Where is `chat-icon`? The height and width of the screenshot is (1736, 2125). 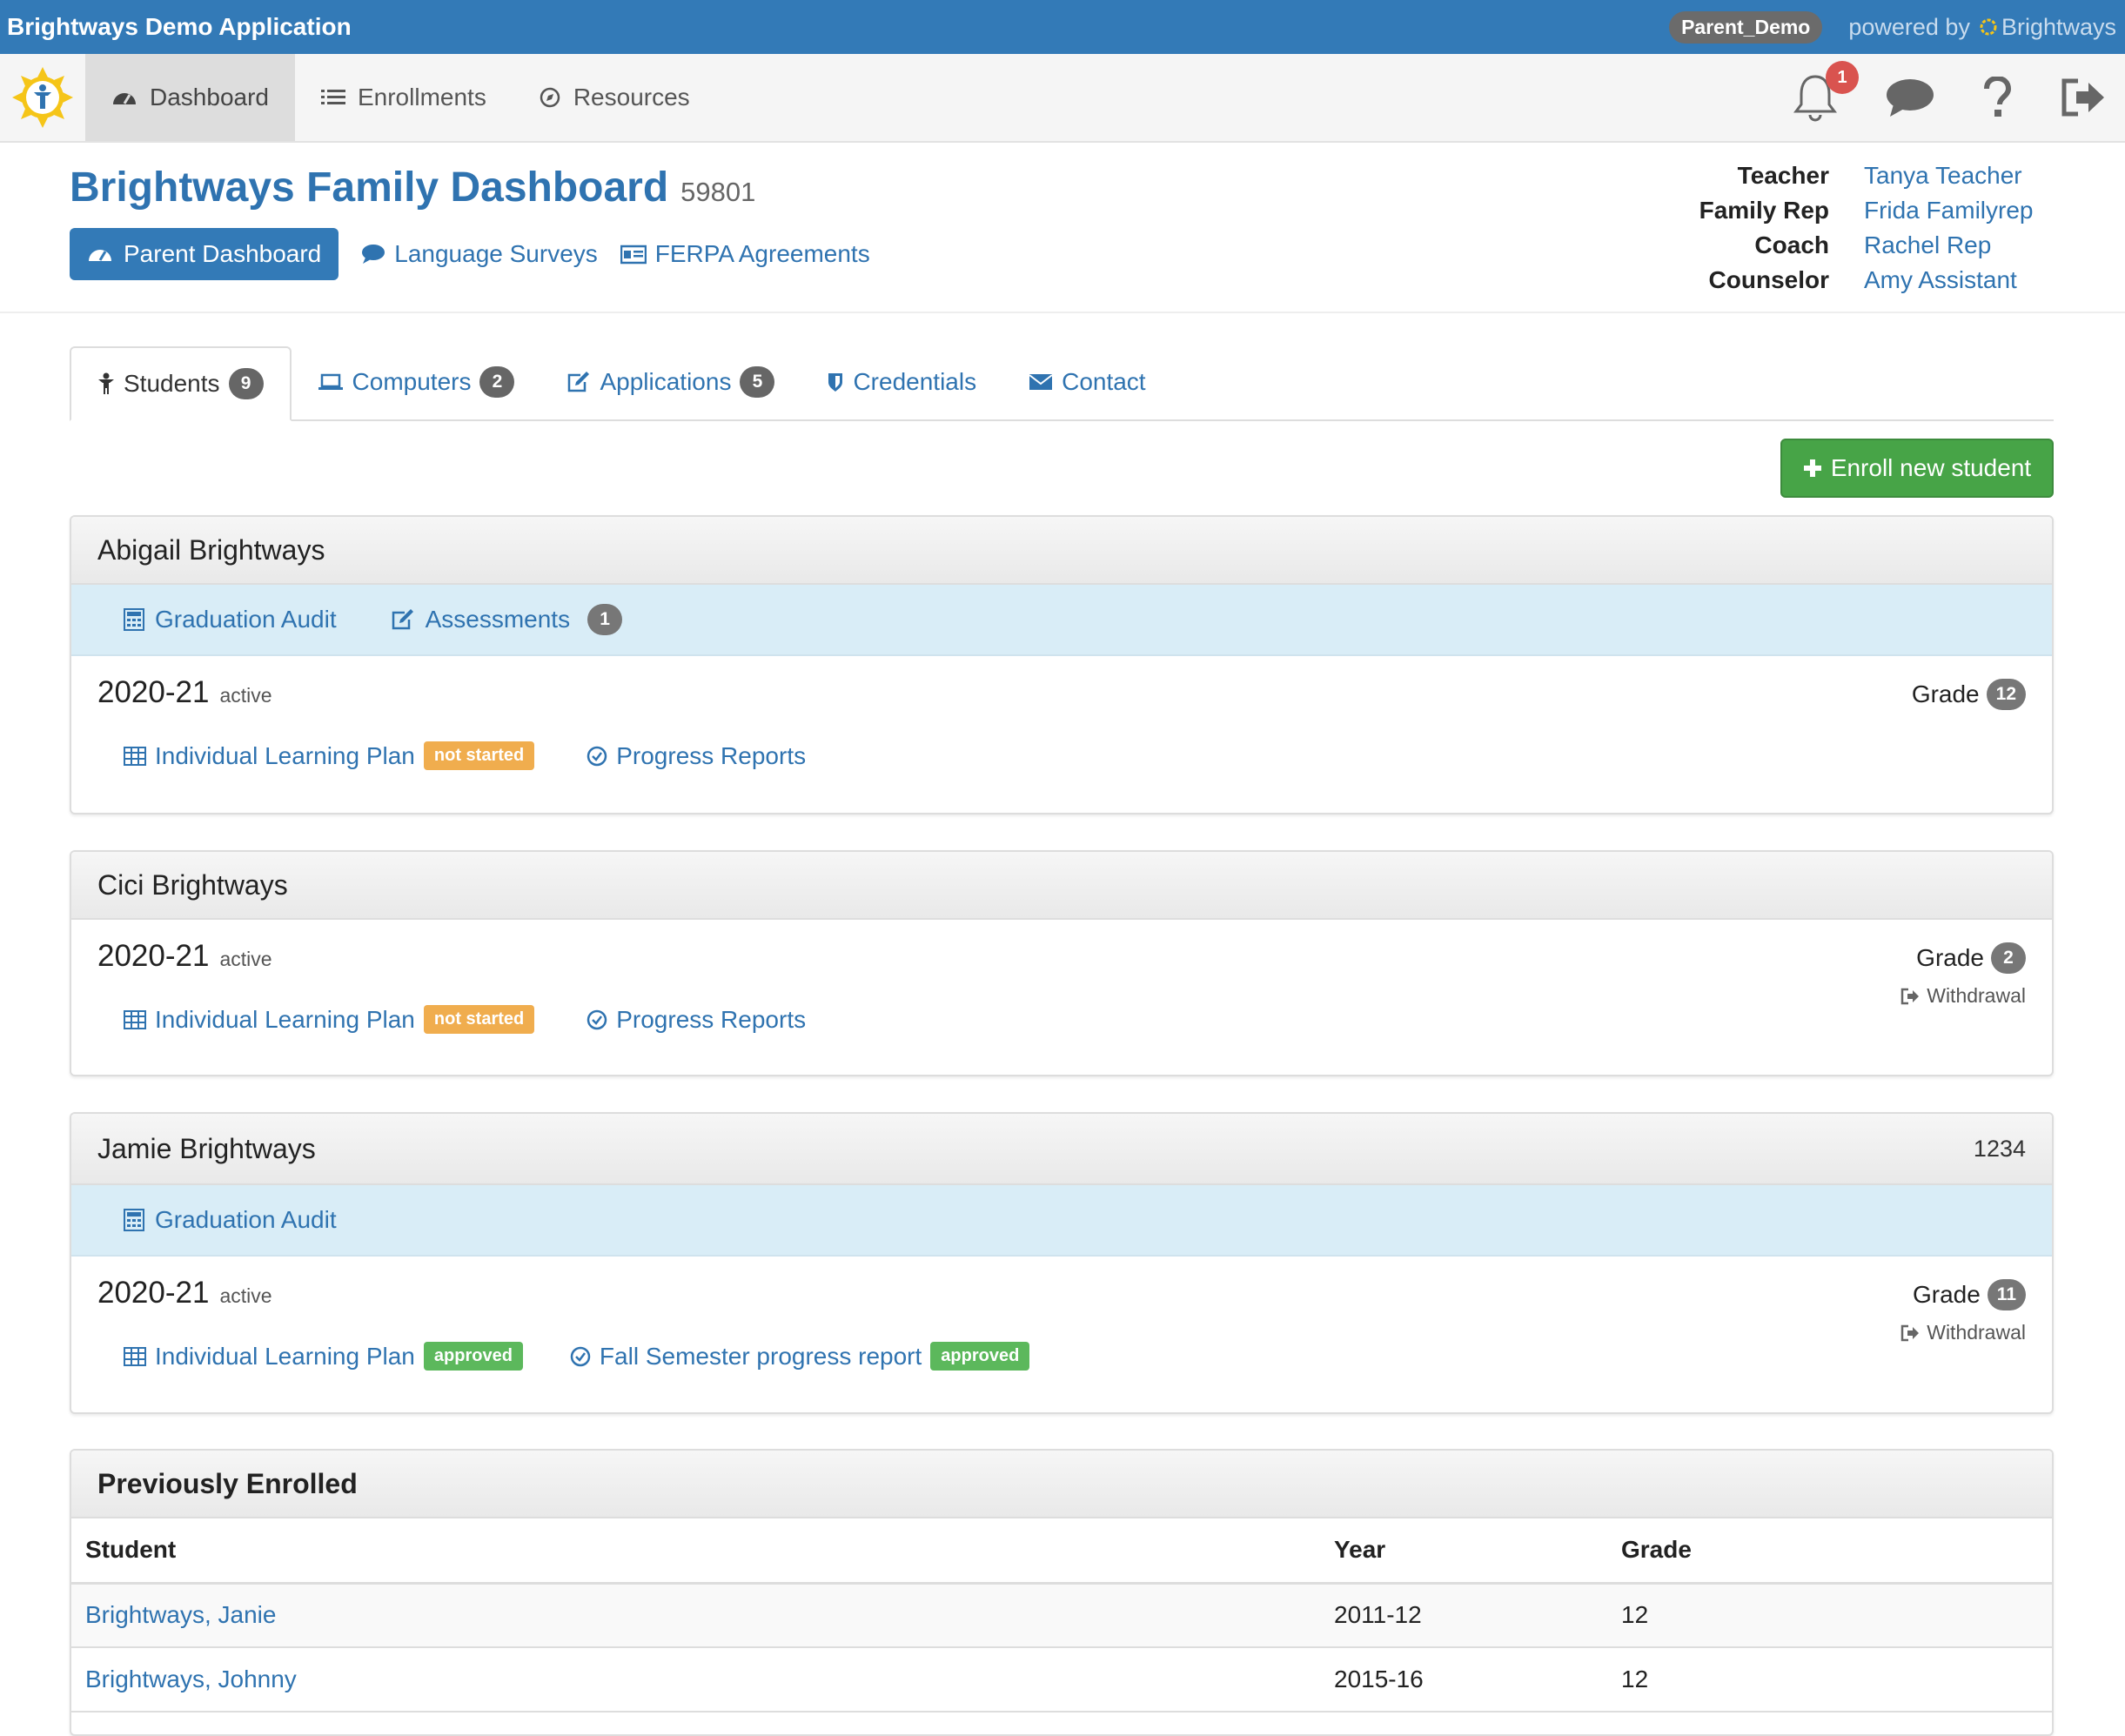 chat-icon is located at coordinates (1910, 97).